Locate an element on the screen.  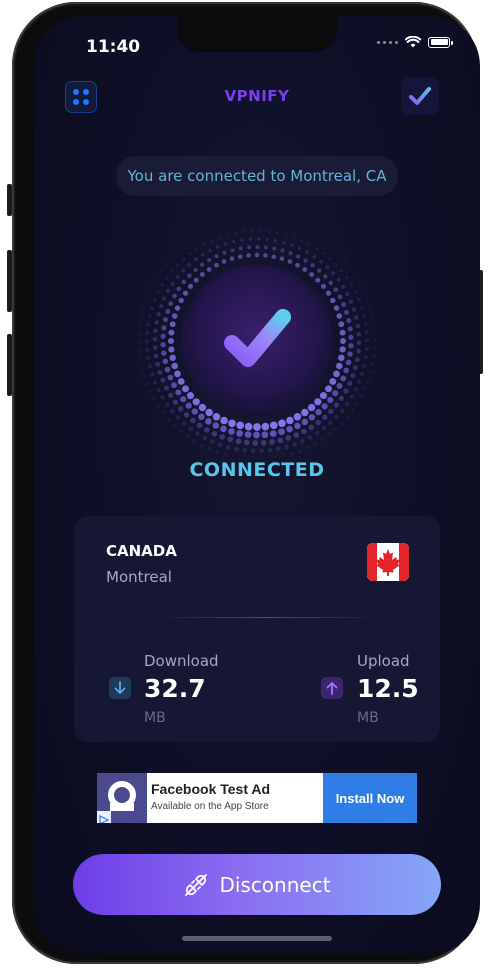
status-icons is located at coordinates (415, 42).